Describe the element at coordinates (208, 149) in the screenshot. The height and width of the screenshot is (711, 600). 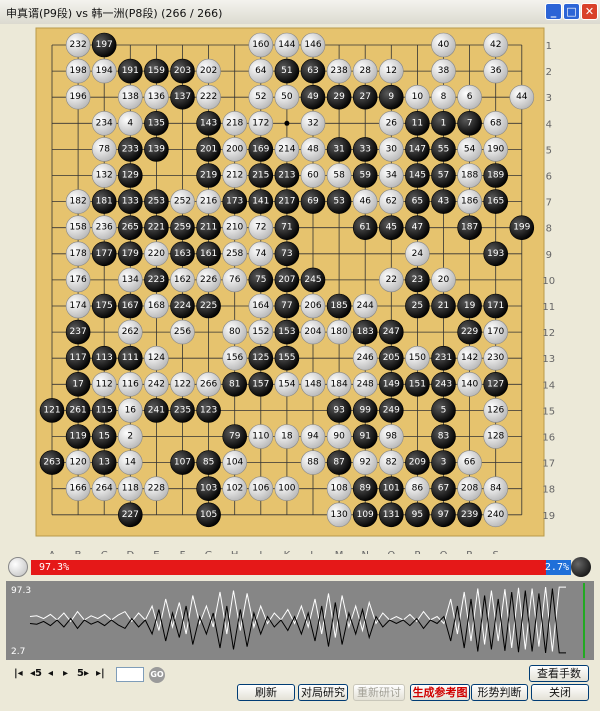
I see `black-stone: 201` at that location.